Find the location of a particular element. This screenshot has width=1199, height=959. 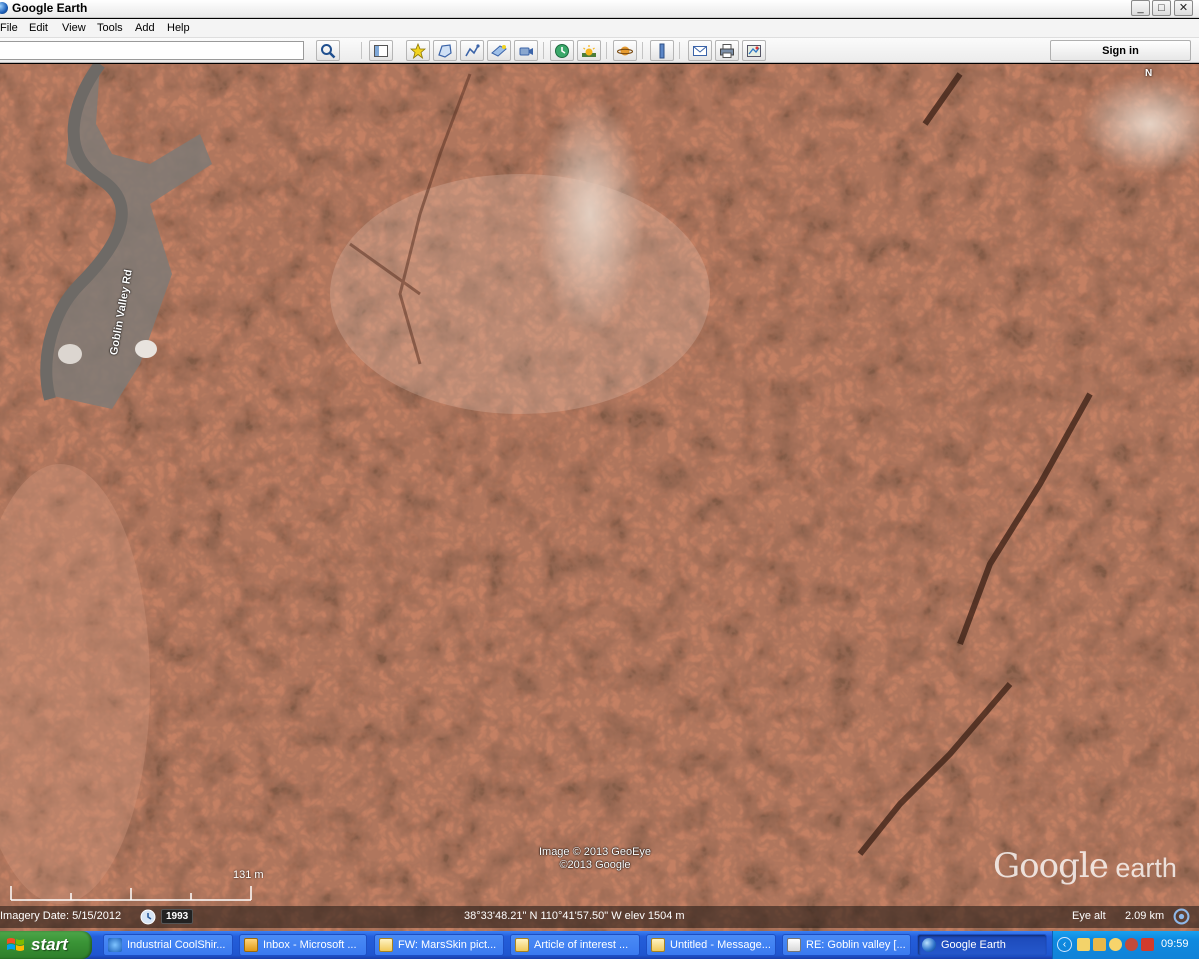

north-indicator: N is located at coordinates (1148, 73).